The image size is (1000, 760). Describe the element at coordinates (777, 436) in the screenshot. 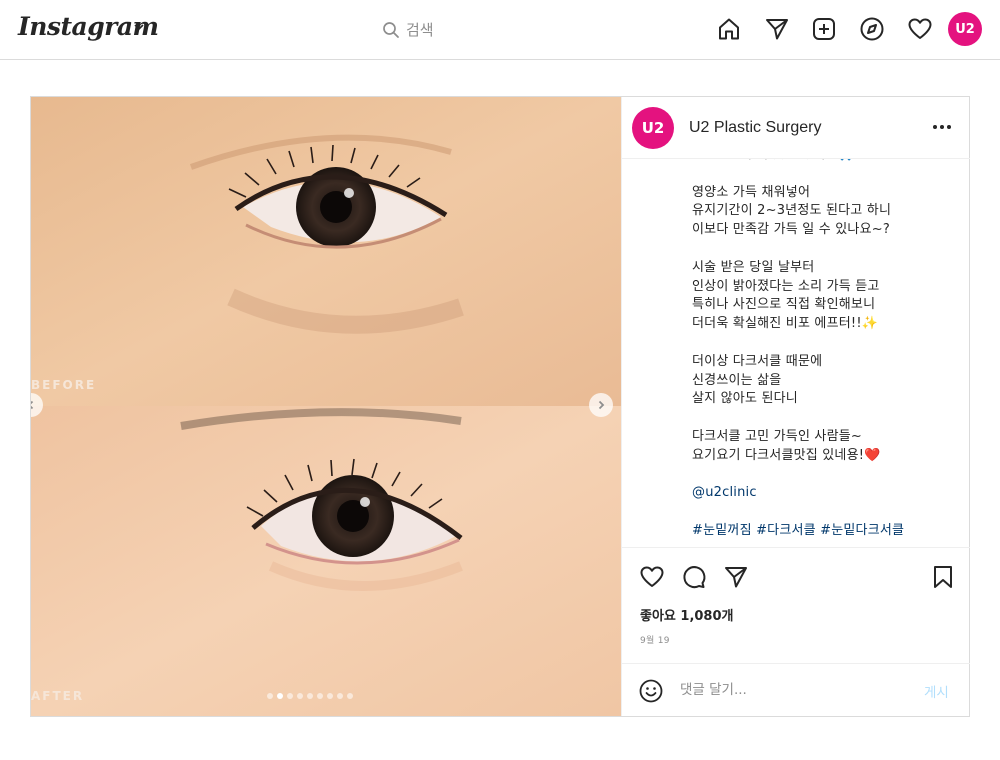

I see `caption-line: 다크서클 고민 가득인 사람들~` at that location.